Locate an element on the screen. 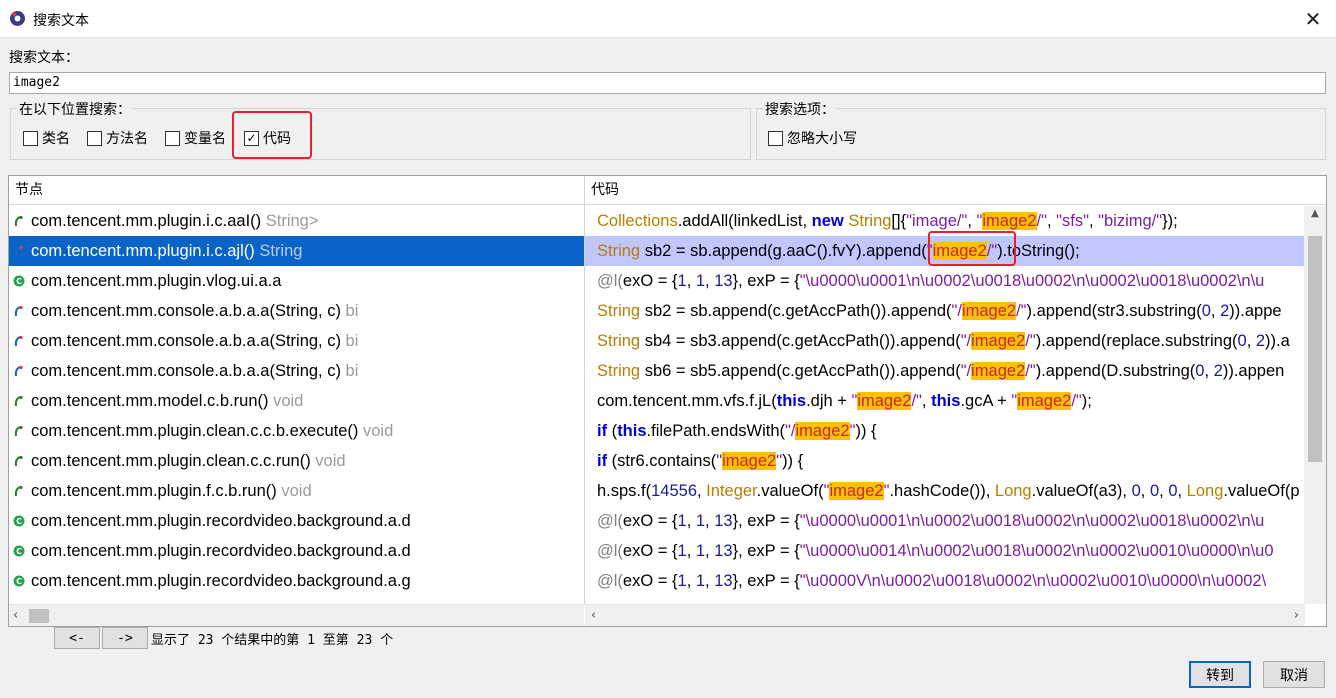 The image size is (1336, 698). horizontal-scroll-thumb is located at coordinates (39, 616).